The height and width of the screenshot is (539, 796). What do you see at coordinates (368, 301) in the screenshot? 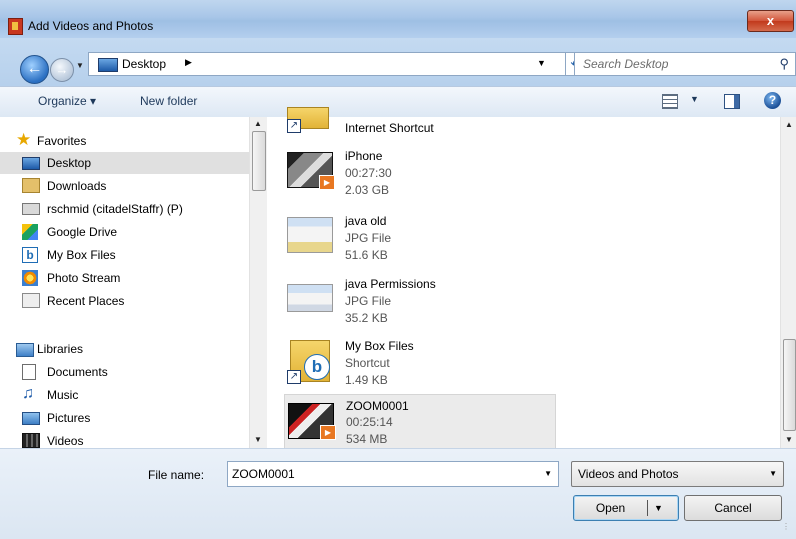
I see `file-type: JPG File` at bounding box center [368, 301].